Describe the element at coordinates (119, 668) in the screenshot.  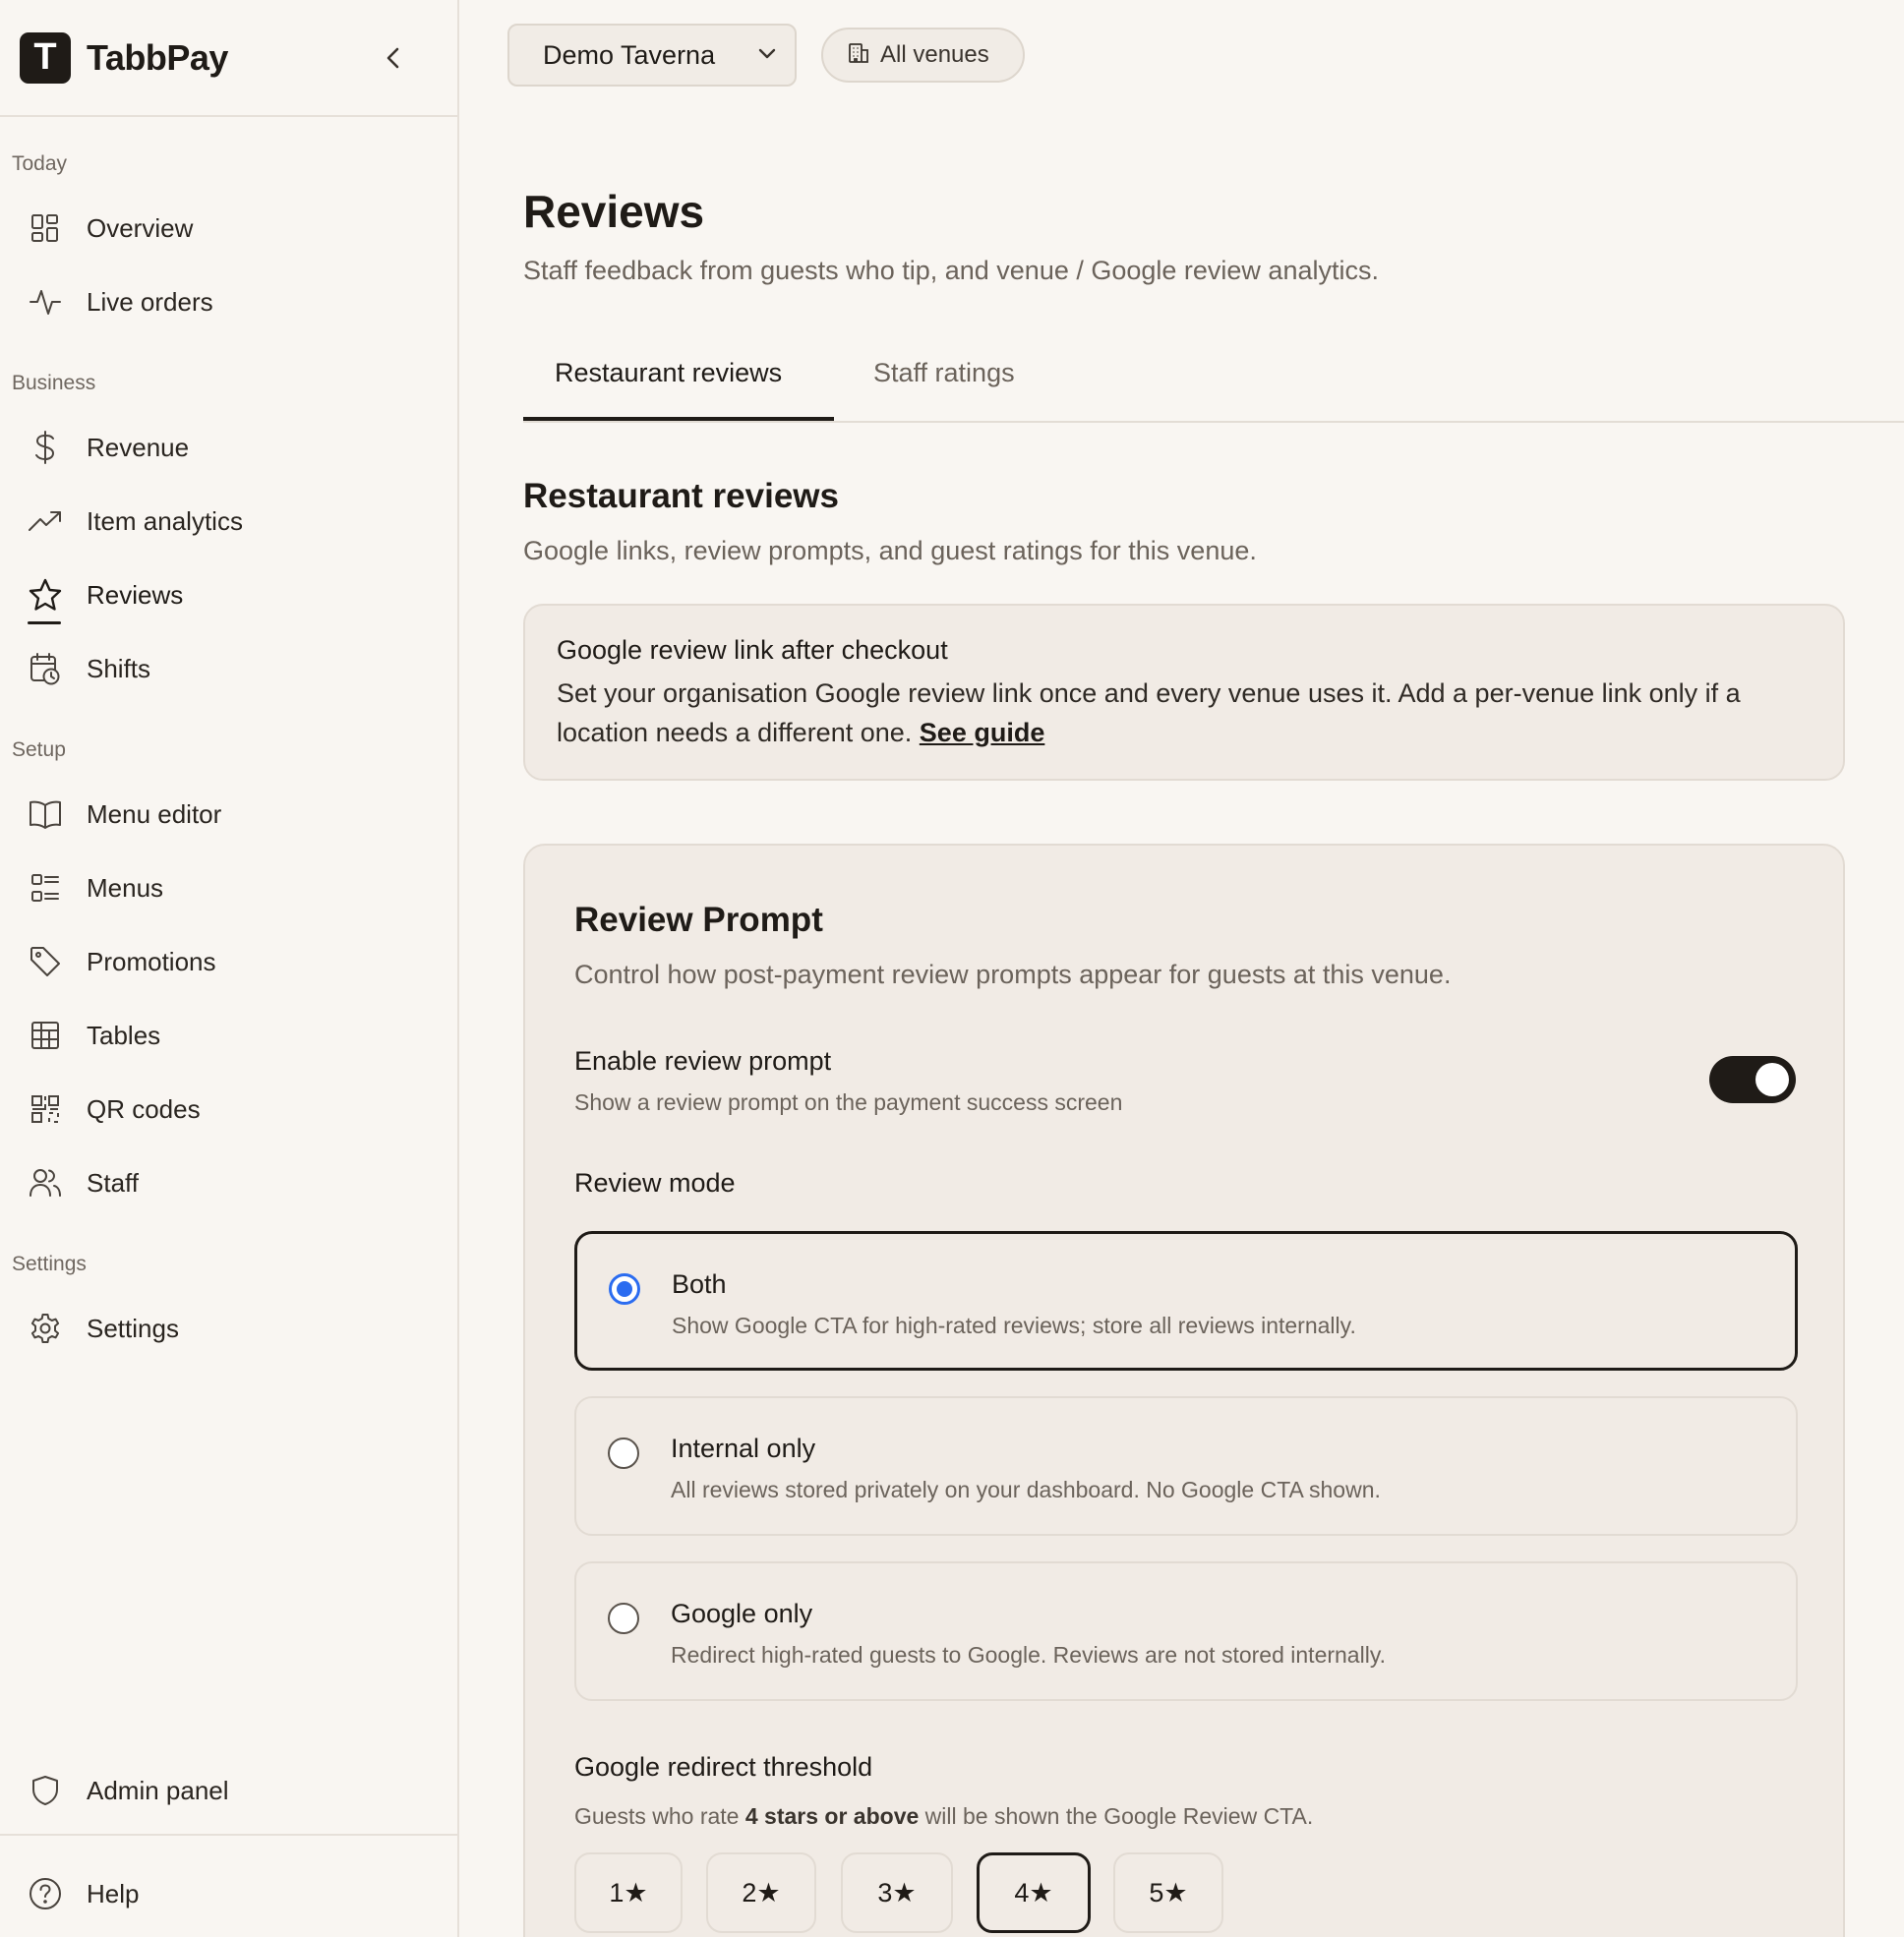
I see `sidebar-item-label: Shifts` at that location.